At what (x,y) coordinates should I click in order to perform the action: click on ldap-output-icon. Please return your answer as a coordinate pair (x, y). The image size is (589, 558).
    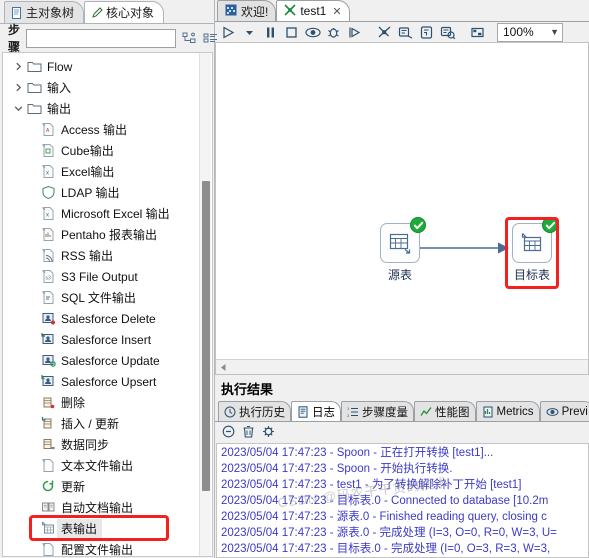
    Looking at the image, I should click on (48, 192).